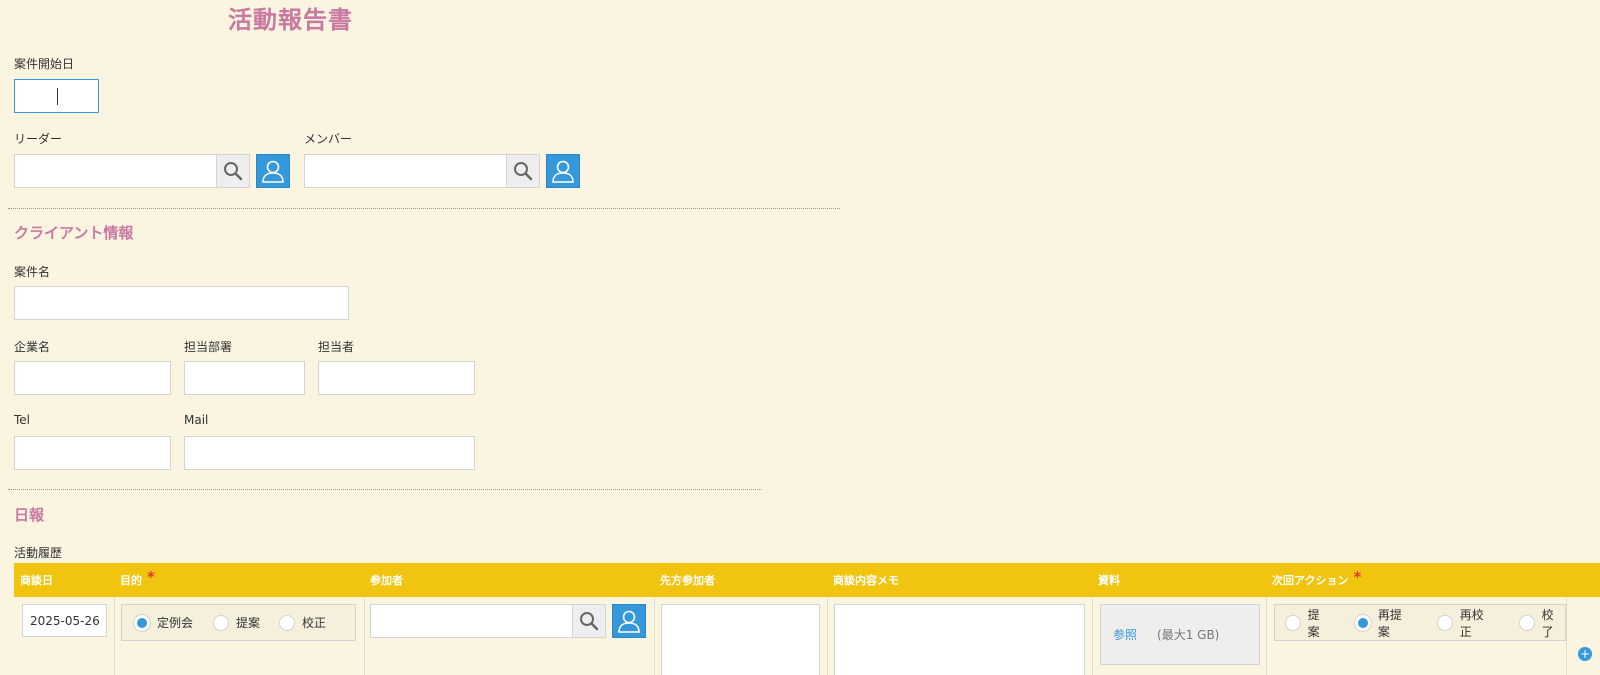  I want to click on member-input, so click(405, 171).